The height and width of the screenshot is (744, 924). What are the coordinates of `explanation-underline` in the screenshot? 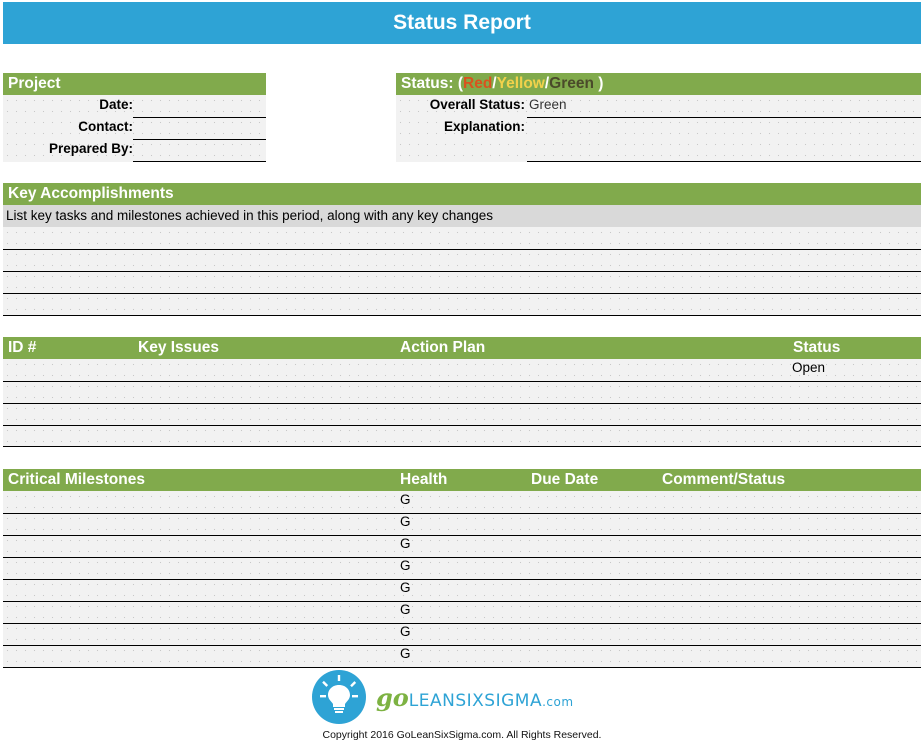 It's located at (724, 161).